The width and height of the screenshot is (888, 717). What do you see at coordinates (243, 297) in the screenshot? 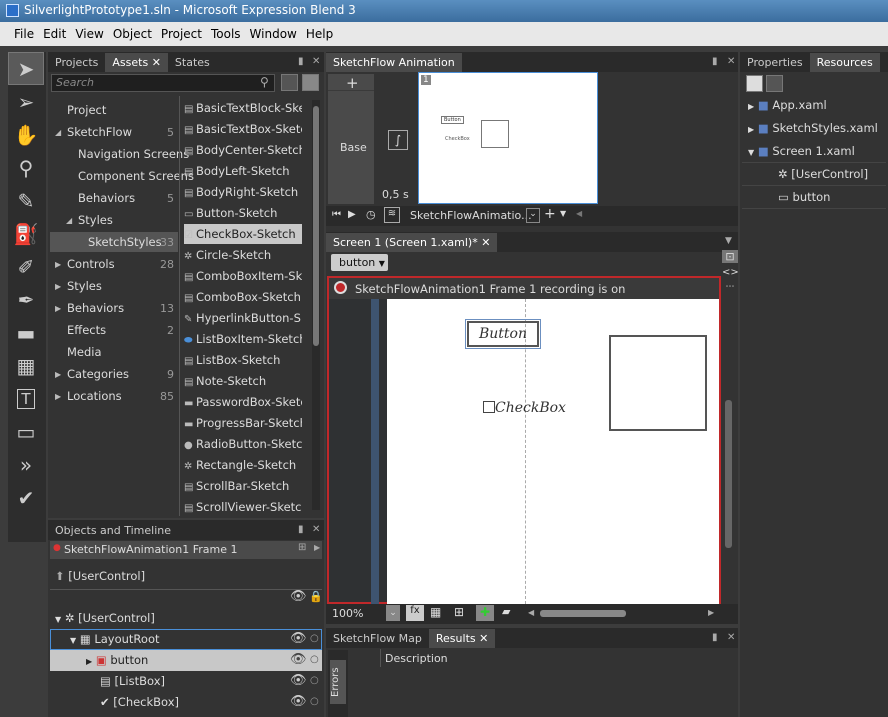
I see `list-item: ▤ ComboBox-Sketch` at bounding box center [243, 297].